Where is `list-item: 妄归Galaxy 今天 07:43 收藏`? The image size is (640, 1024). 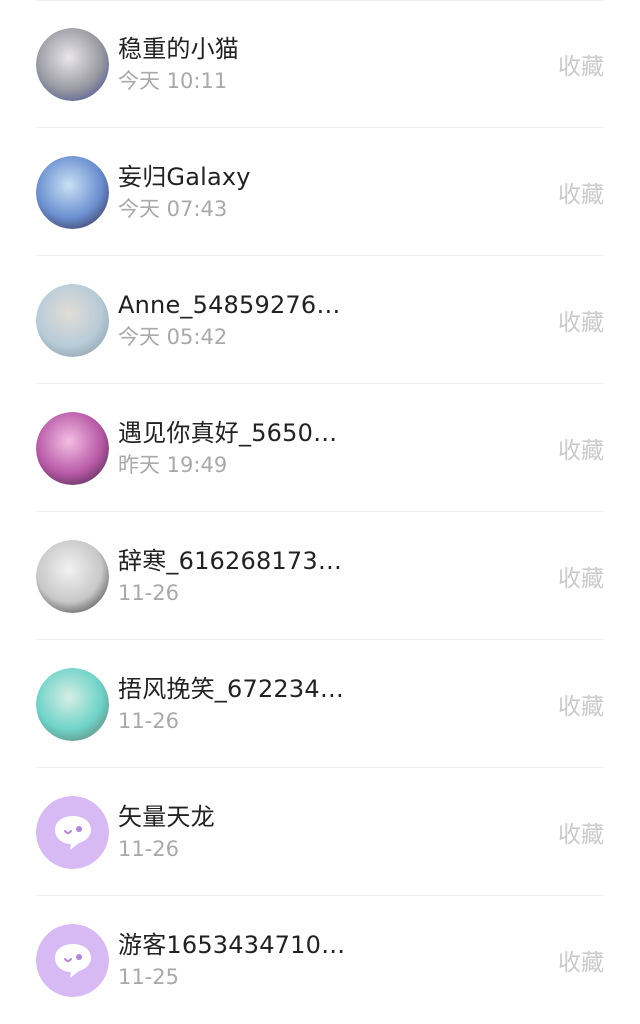
list-item: 妄归Galaxy 今天 07:43 收藏 is located at coordinates (320, 192).